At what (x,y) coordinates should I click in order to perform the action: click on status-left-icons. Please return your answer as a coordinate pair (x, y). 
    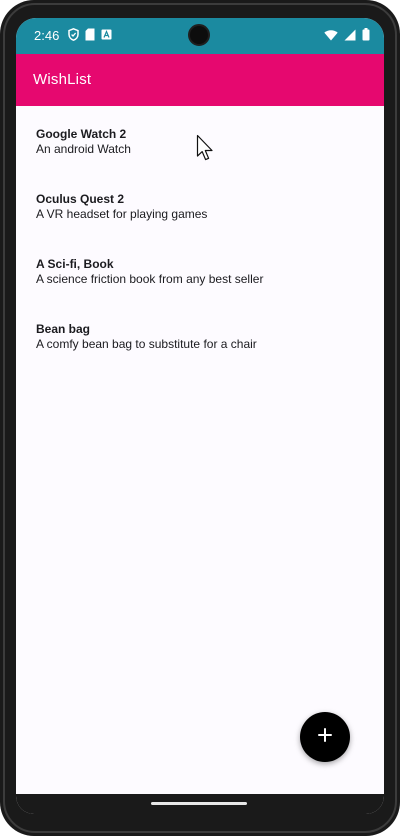
    Looking at the image, I should click on (90, 34).